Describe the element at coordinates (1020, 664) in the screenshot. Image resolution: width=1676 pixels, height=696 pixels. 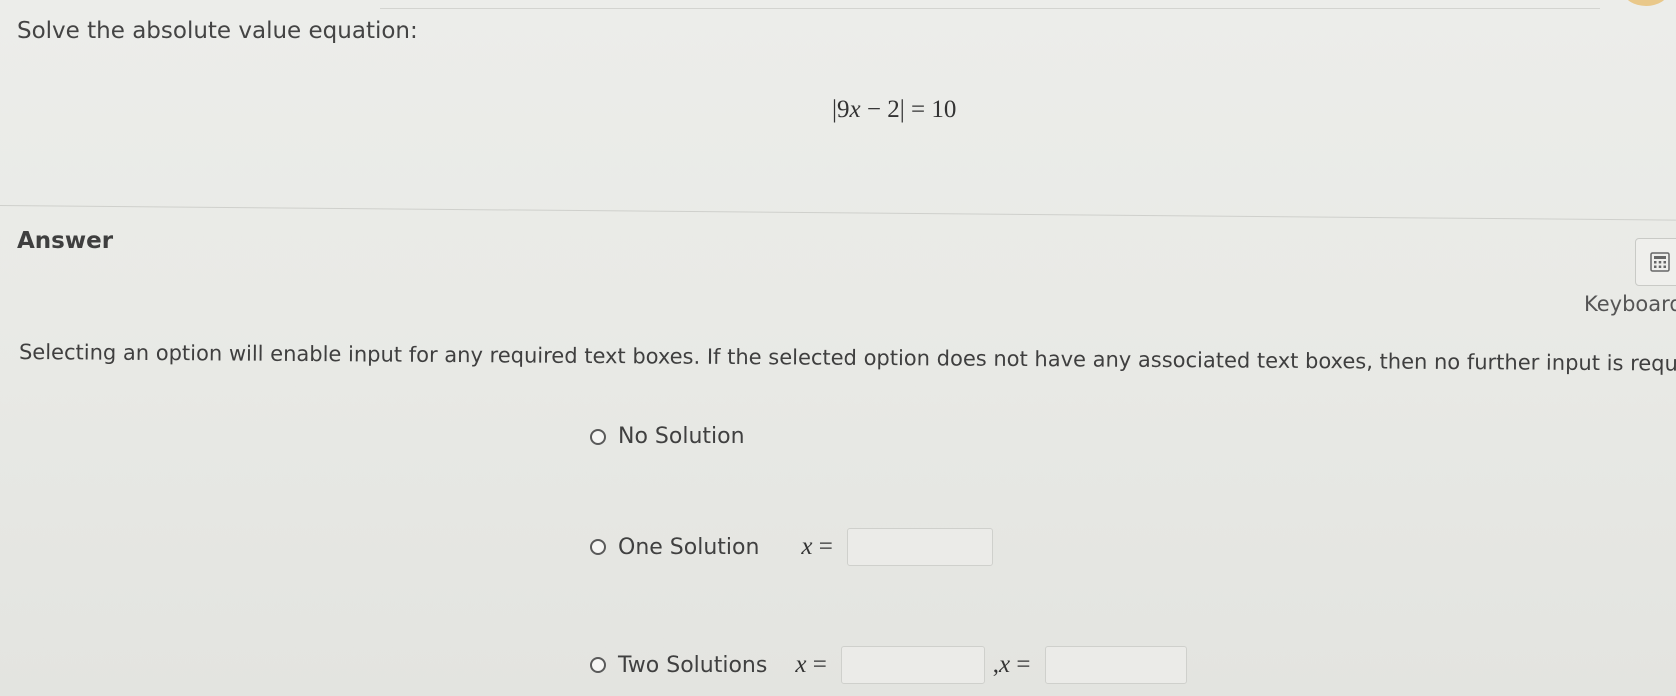
I see `two-solutions-equals-2: =` at that location.